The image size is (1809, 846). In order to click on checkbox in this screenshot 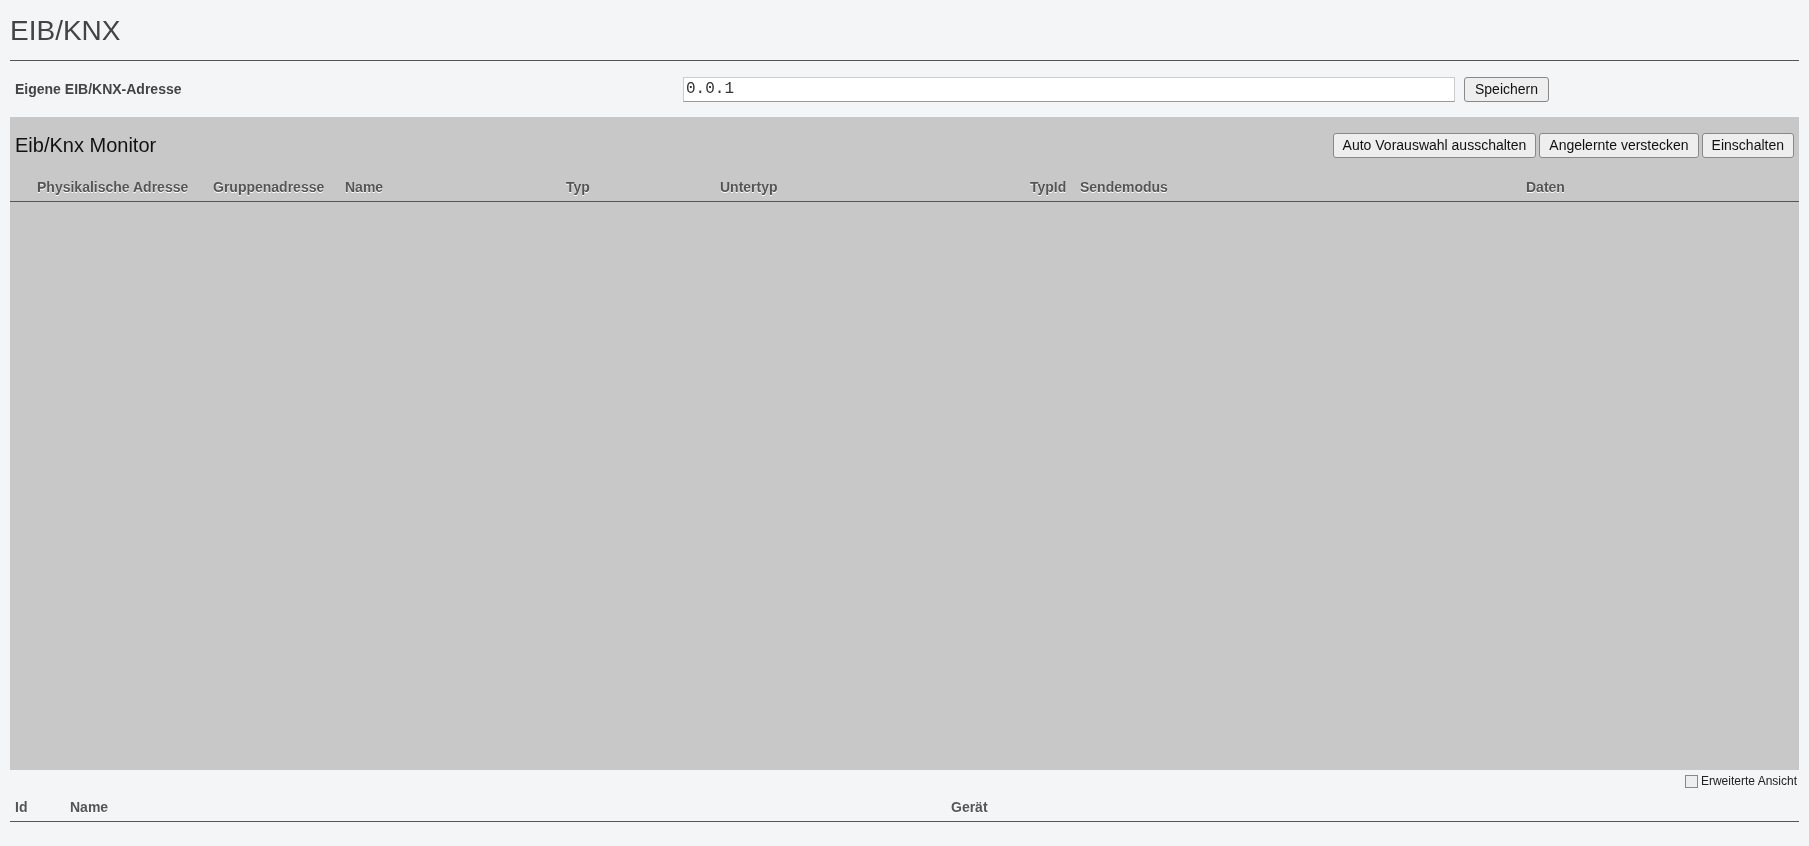, I will do `click(1691, 781)`.